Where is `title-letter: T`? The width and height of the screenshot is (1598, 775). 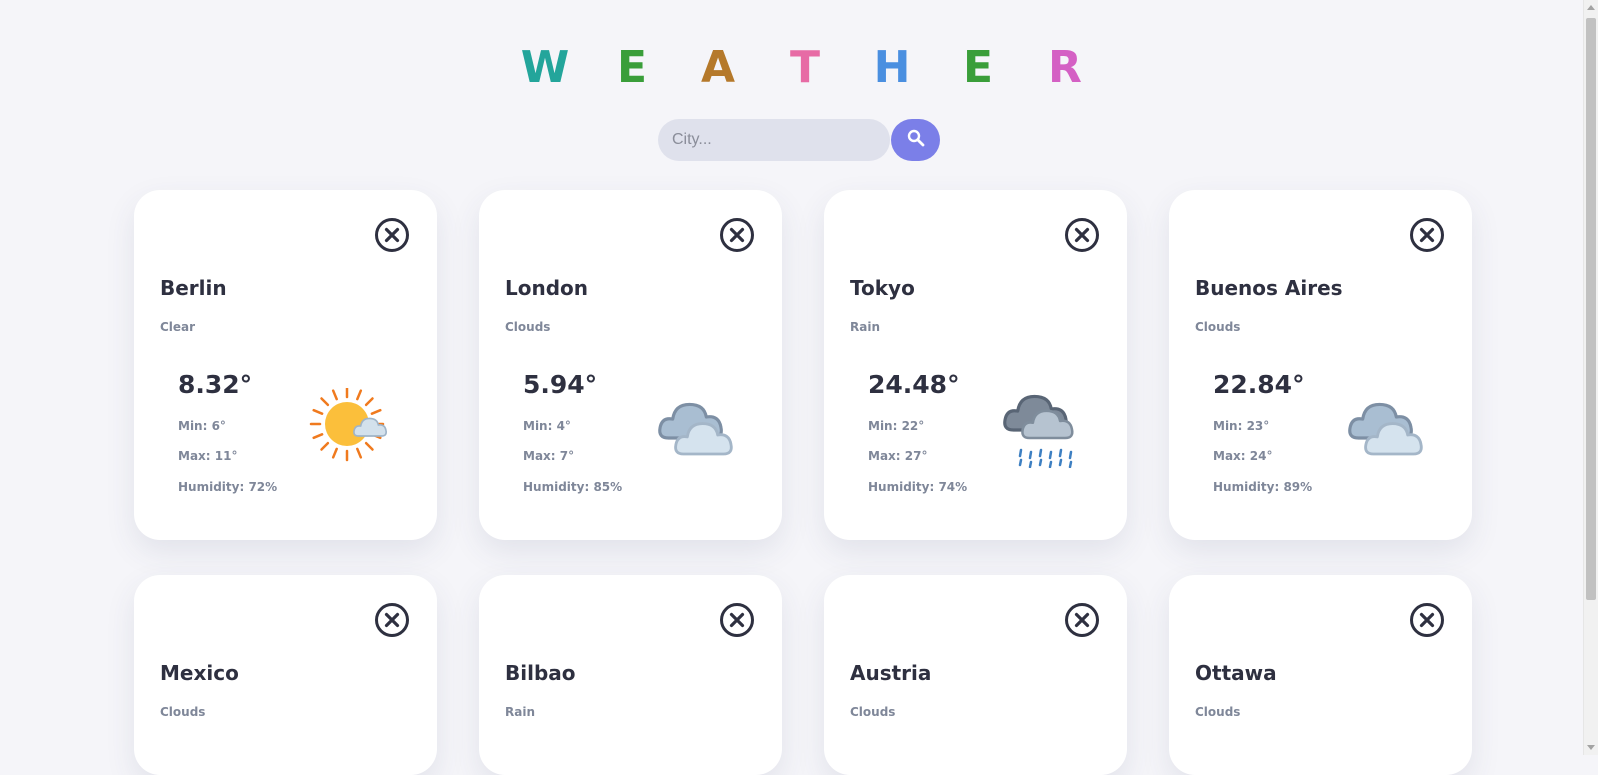
title-letter: T is located at coordinates (804, 67).